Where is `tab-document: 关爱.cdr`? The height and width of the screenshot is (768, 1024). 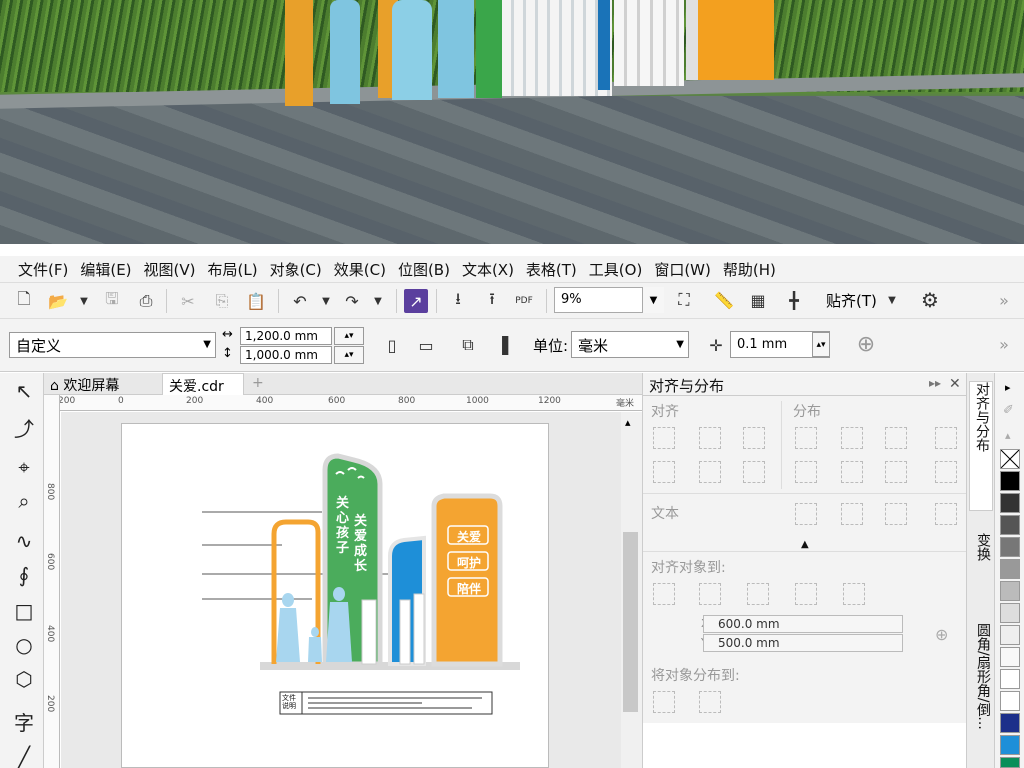
tab-document: 关爱.cdr is located at coordinates (203, 384).